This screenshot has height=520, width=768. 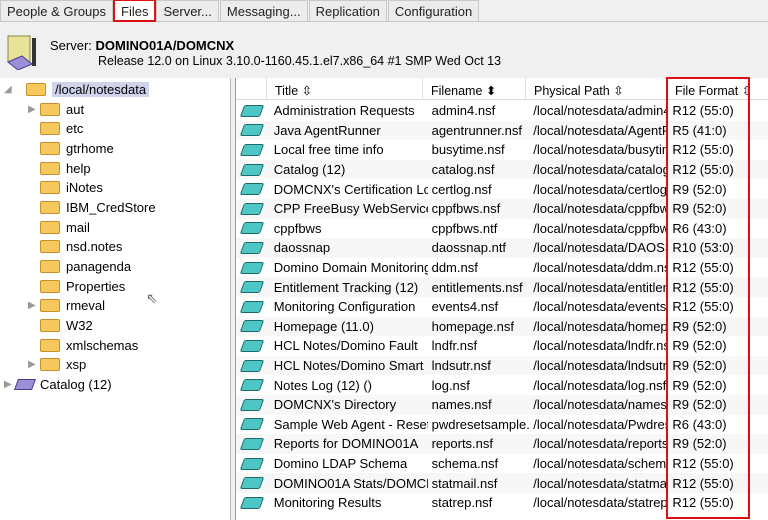 What do you see at coordinates (101, 89) in the screenshot?
I see `tree-root-label: /local/notesdata` at bounding box center [101, 89].